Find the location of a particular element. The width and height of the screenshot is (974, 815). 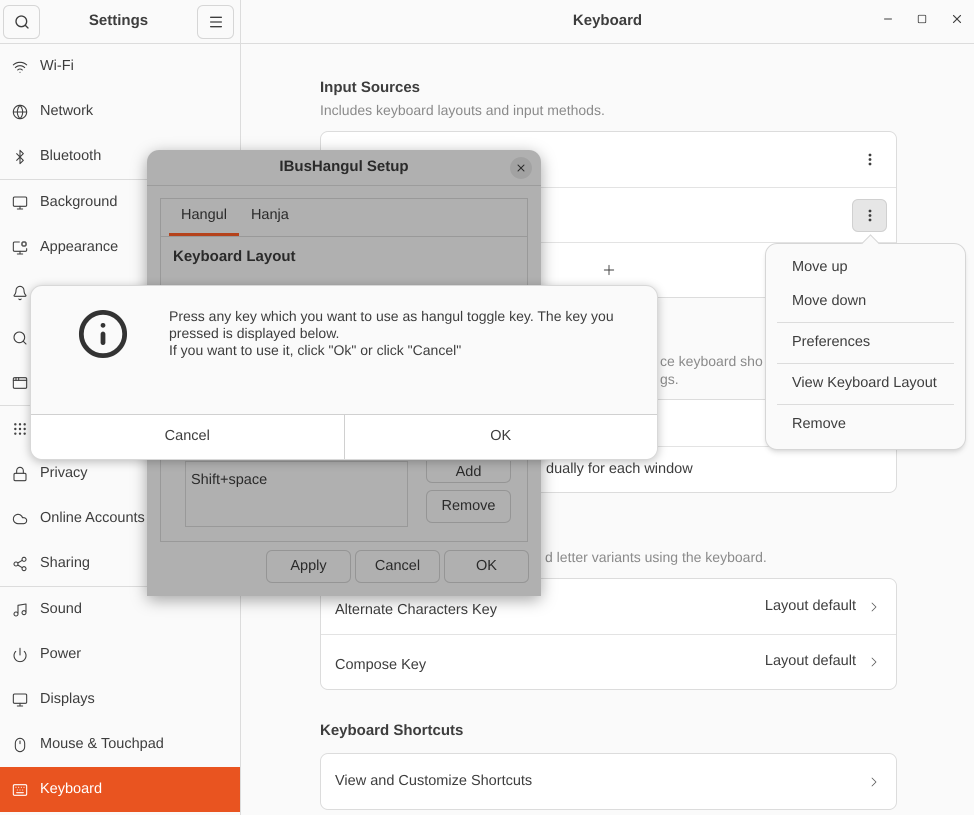

message-text: Press any key which you want to use as hangul toggle key. The key you pressed is displayed below. If you want to use it, click "Ok" or click "Cancel" is located at coordinates (391, 334).